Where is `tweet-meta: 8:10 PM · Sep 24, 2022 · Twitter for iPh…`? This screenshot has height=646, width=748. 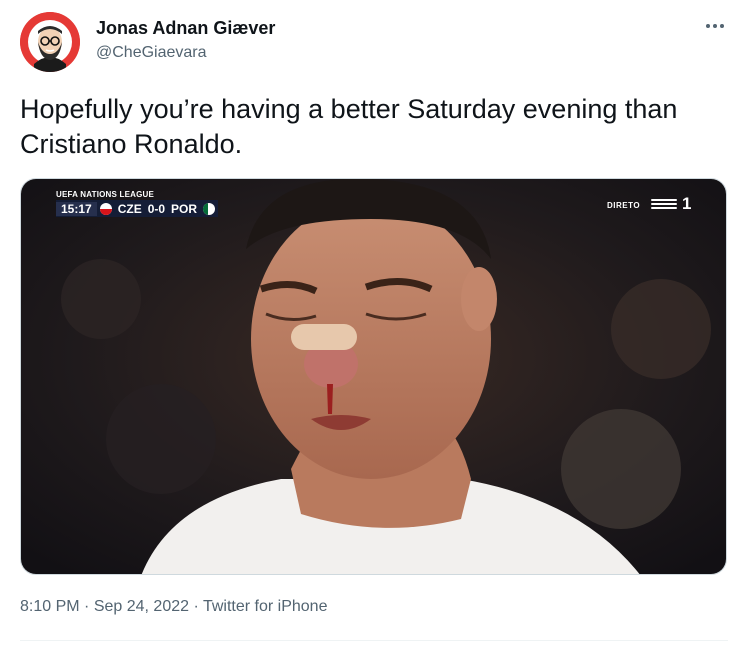
tweet-meta: 8:10 PM · Sep 24, 2022 · Twitter for iPh… is located at coordinates (173, 607).